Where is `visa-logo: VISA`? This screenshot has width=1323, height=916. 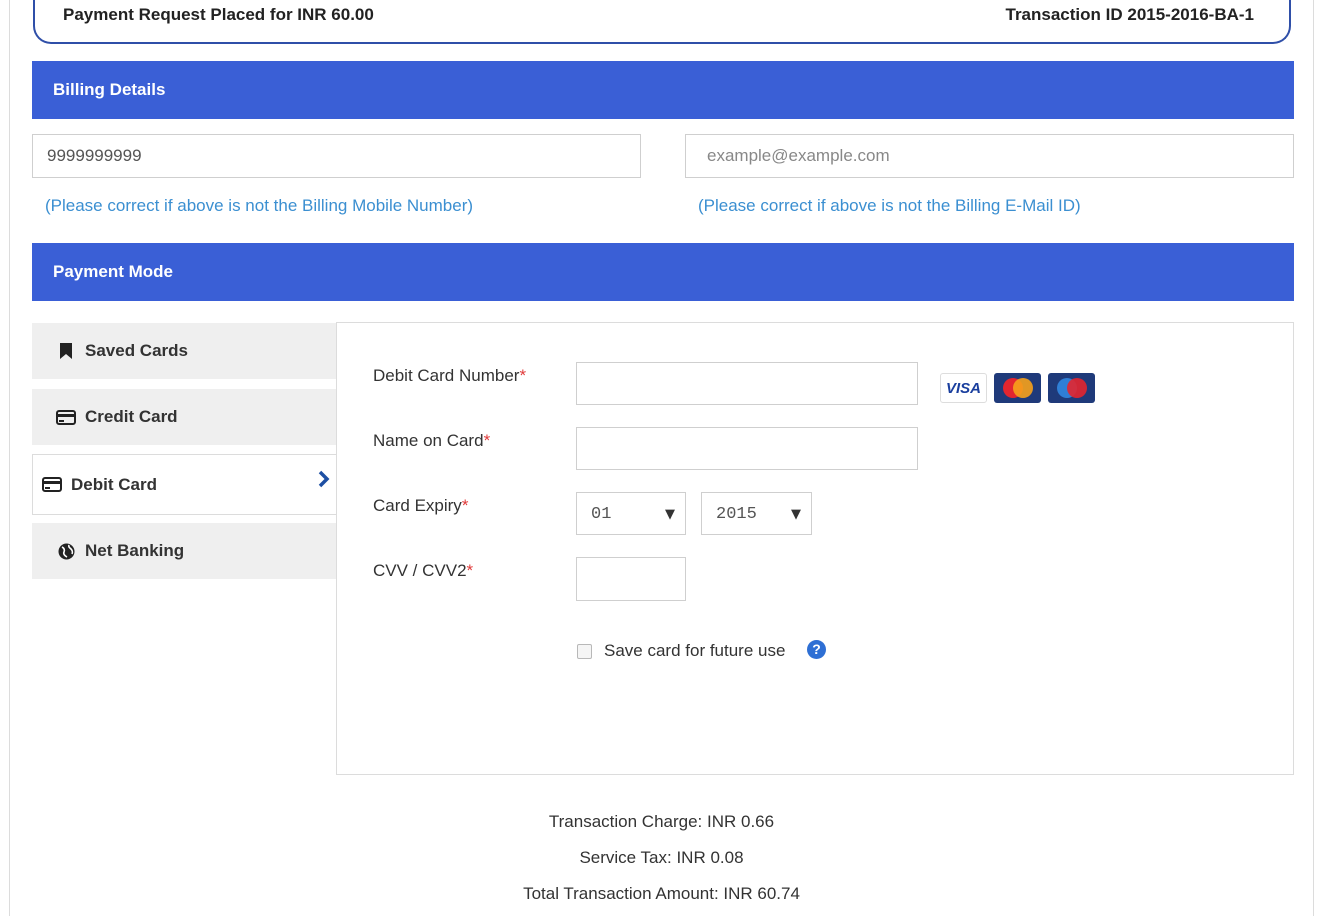
visa-logo: VISA is located at coordinates (963, 388).